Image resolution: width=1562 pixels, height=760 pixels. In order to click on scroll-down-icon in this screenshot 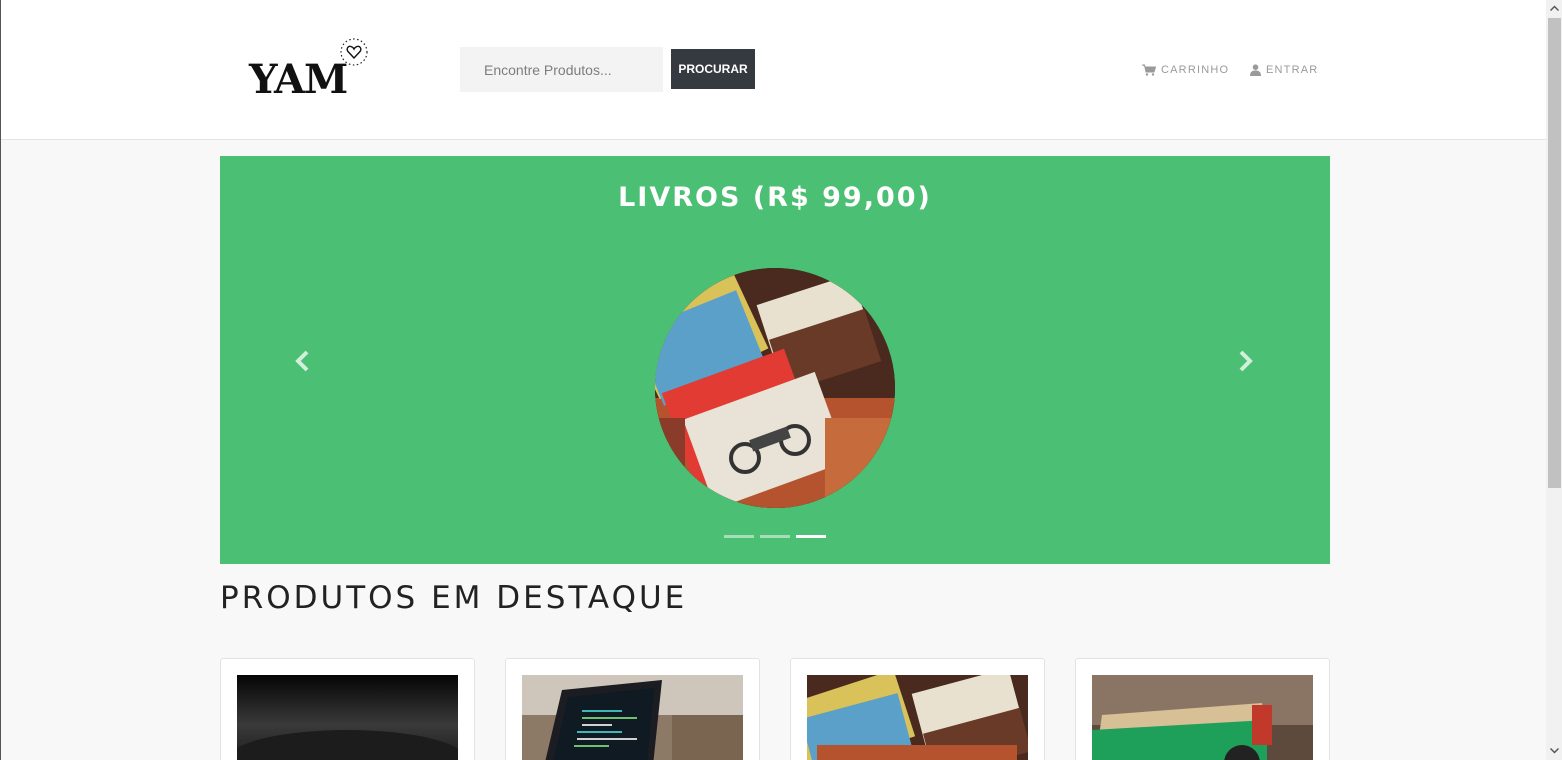, I will do `click(1554, 750)`.